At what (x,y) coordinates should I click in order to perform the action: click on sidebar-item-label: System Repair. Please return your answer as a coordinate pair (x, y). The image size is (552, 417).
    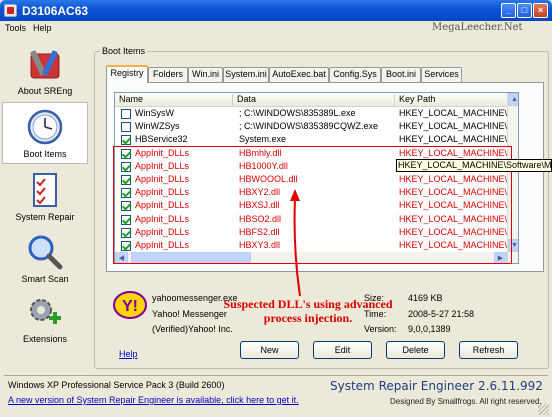
    Looking at the image, I should click on (45, 217).